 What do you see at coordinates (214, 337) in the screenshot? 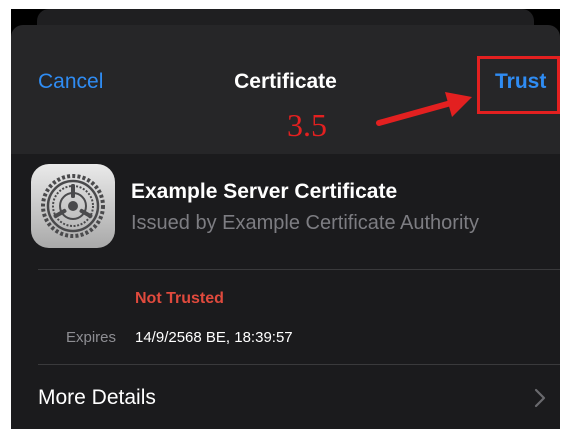
I see `expires-value: 14/9/2568 BE, 18:39:57` at bounding box center [214, 337].